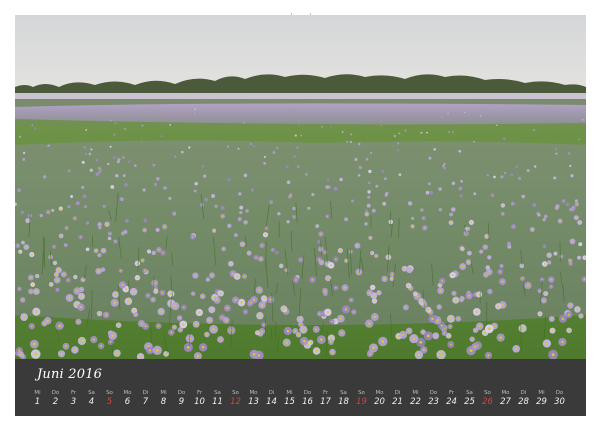 The height and width of the screenshot is (432, 600). I want to click on day-number: 23, so click(433, 402).